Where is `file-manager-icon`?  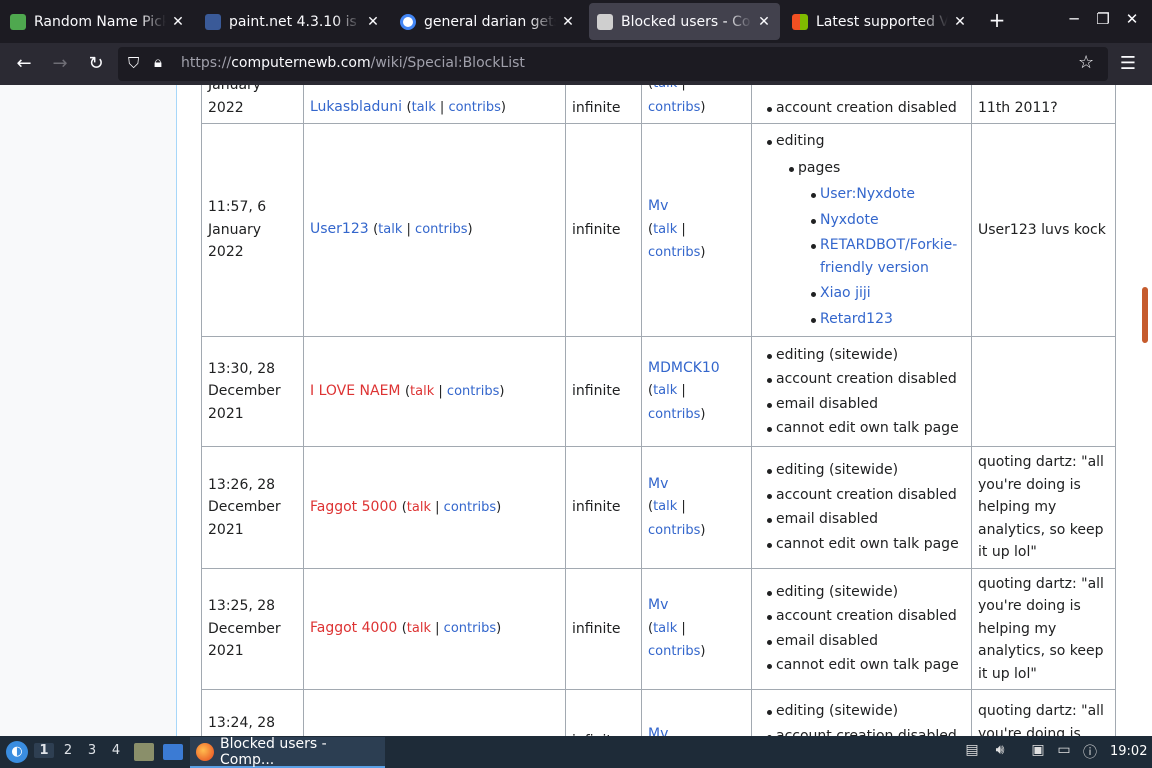 file-manager-icon is located at coordinates (144, 752).